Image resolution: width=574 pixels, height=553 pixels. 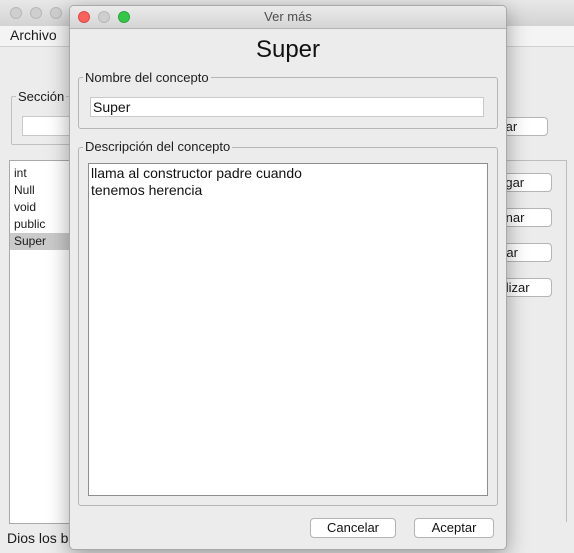 What do you see at coordinates (41, 96) in the screenshot?
I see `seccion-label: Sección` at bounding box center [41, 96].